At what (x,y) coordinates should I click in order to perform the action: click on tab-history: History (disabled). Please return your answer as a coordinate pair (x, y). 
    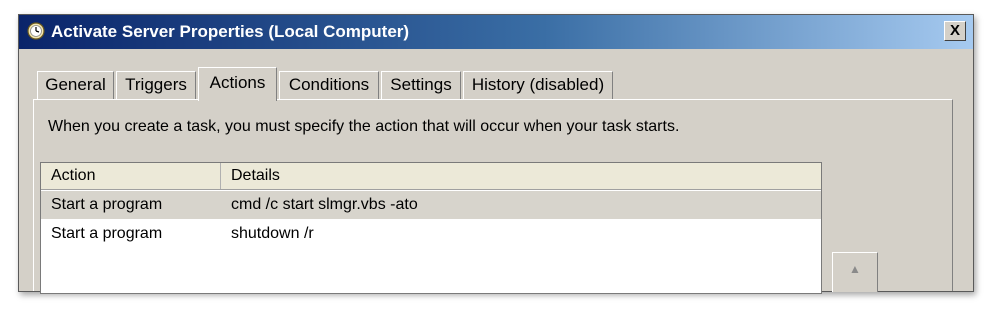
    Looking at the image, I should click on (538, 85).